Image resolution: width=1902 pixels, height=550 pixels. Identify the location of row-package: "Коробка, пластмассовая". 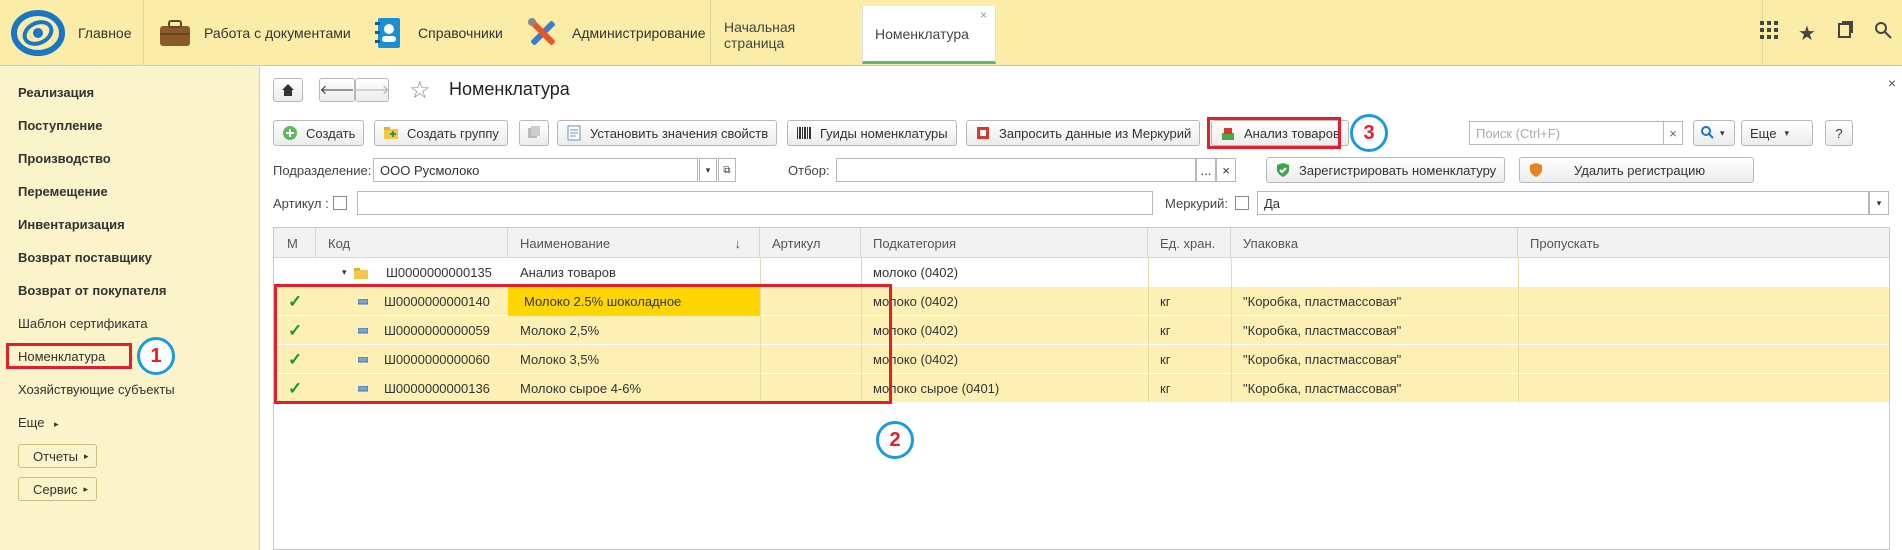
(1322, 330).